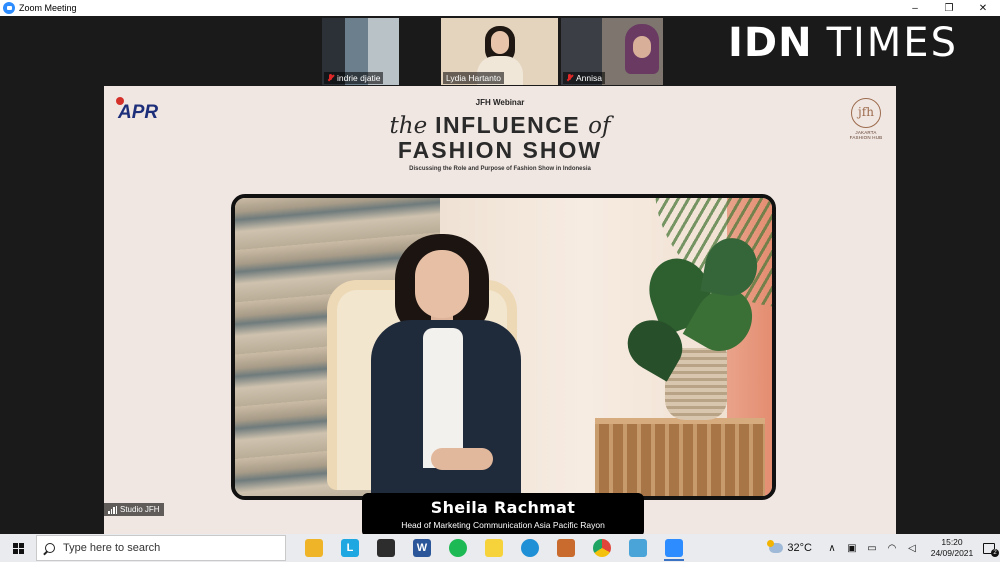 The height and width of the screenshot is (562, 1000). I want to click on word-icon: W, so click(422, 548).